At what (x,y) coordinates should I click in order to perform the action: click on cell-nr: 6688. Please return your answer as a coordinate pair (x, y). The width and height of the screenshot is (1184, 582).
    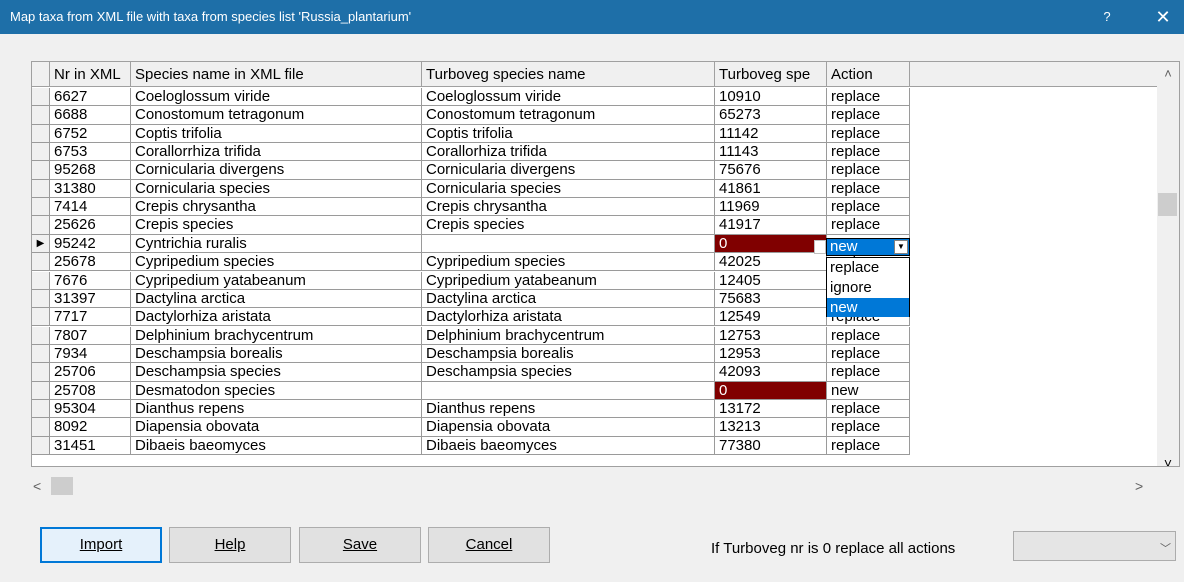
    Looking at the image, I should click on (90, 115).